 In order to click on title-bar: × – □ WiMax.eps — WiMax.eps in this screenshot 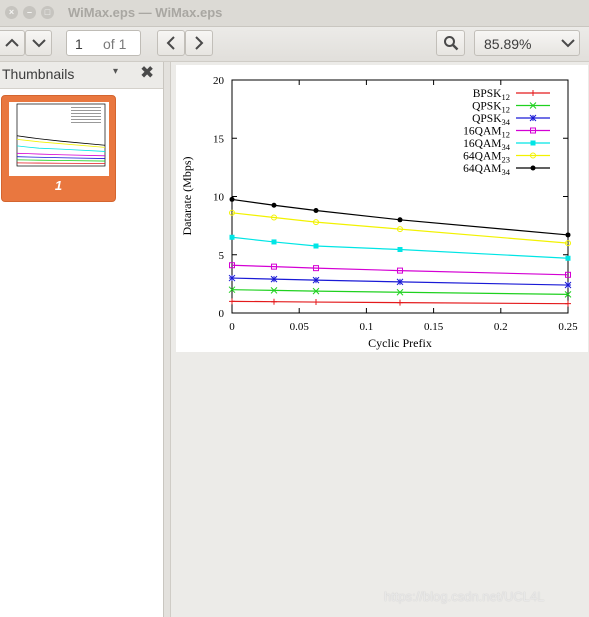, I will do `click(294, 13)`.